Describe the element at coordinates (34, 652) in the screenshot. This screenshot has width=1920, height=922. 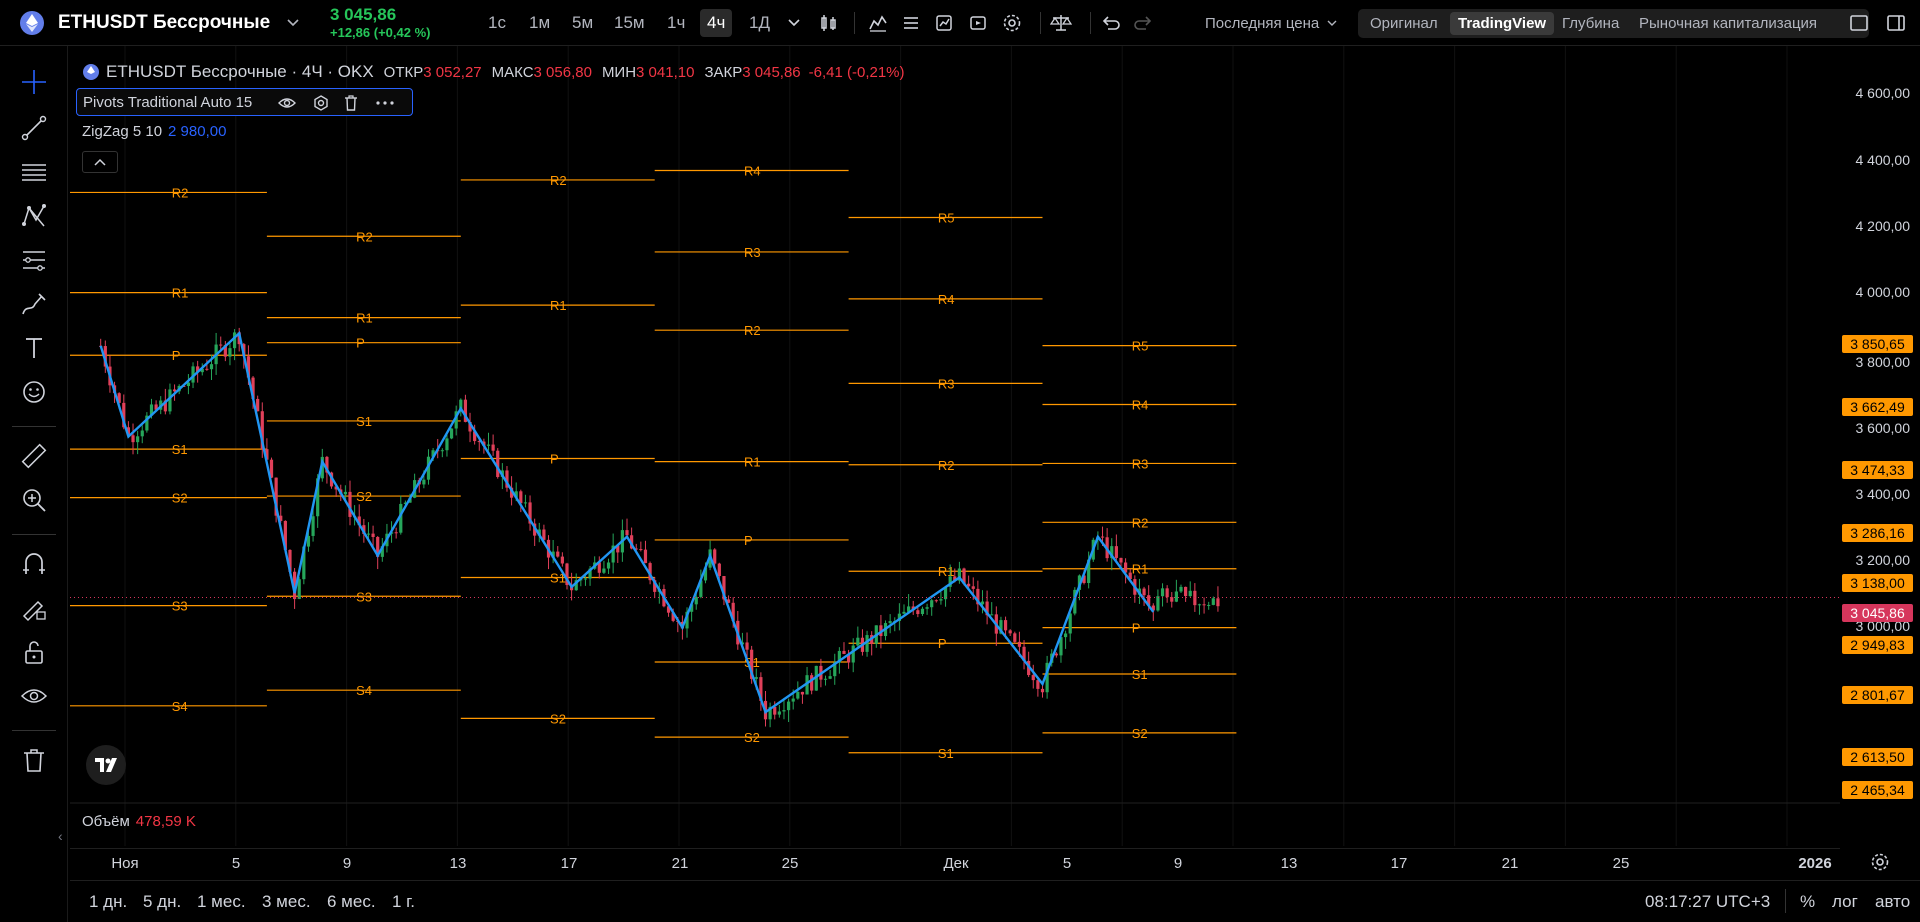
I see `unlock-icon` at that location.